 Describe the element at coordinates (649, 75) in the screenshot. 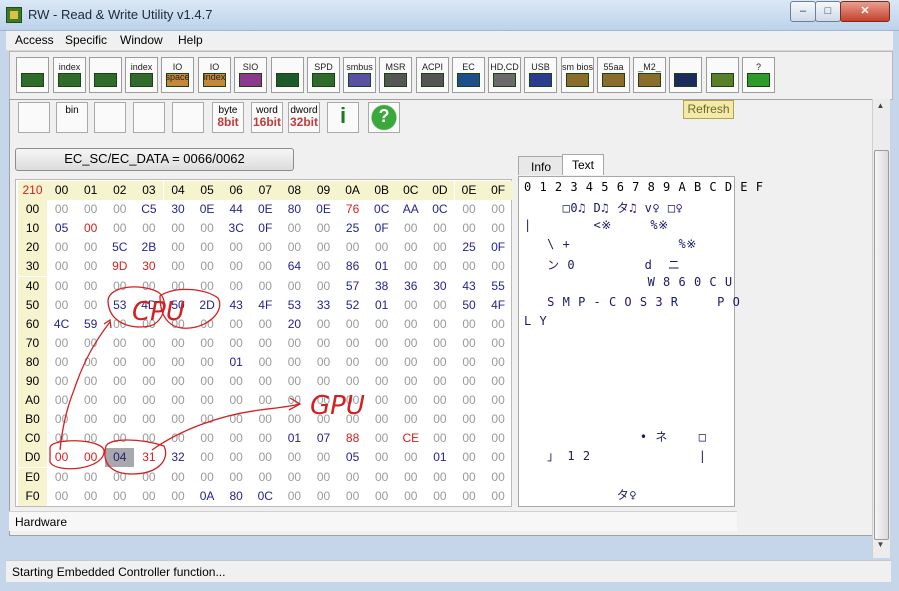

I see `m2-tool: _M2_` at that location.